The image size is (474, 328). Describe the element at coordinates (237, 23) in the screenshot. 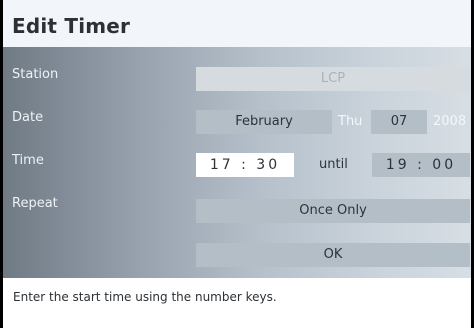

I see `dialog-titlebar: Edit Timer` at that location.